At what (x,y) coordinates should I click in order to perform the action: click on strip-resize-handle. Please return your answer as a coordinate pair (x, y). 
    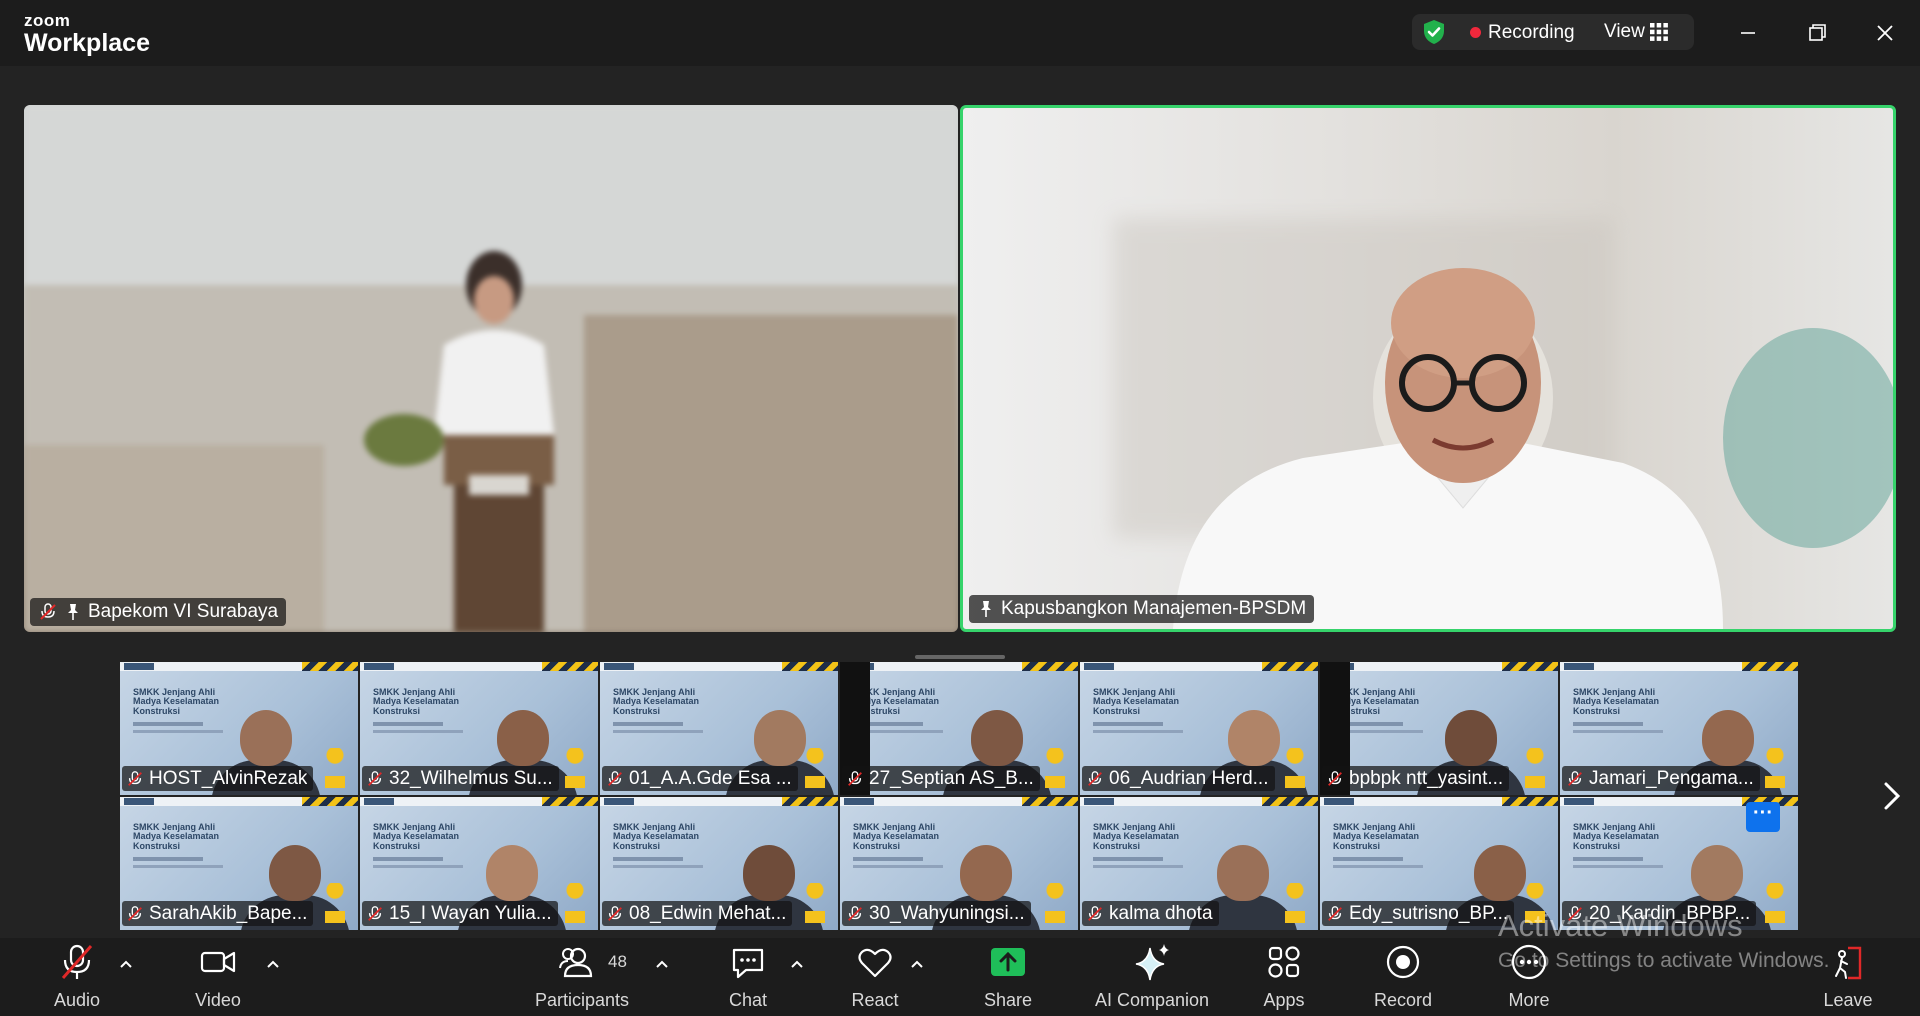
    Looking at the image, I should click on (960, 657).